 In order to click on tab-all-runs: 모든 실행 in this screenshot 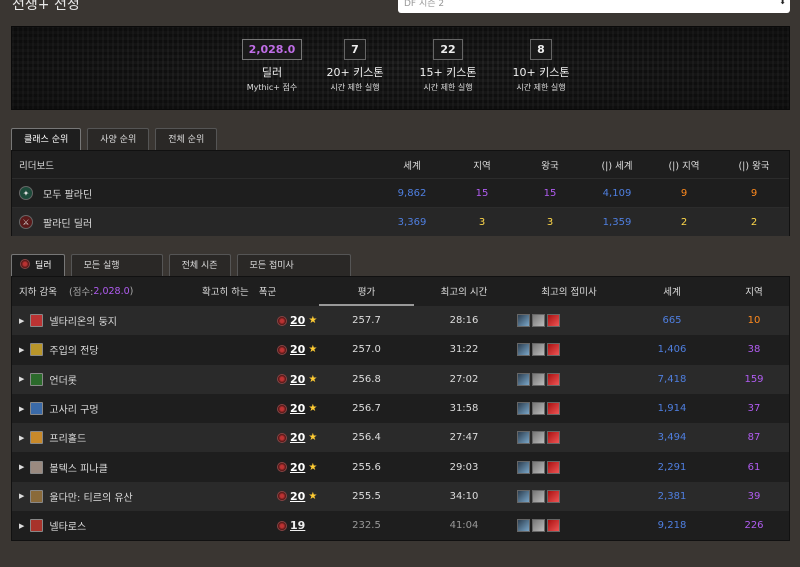, I will do `click(116, 265)`.